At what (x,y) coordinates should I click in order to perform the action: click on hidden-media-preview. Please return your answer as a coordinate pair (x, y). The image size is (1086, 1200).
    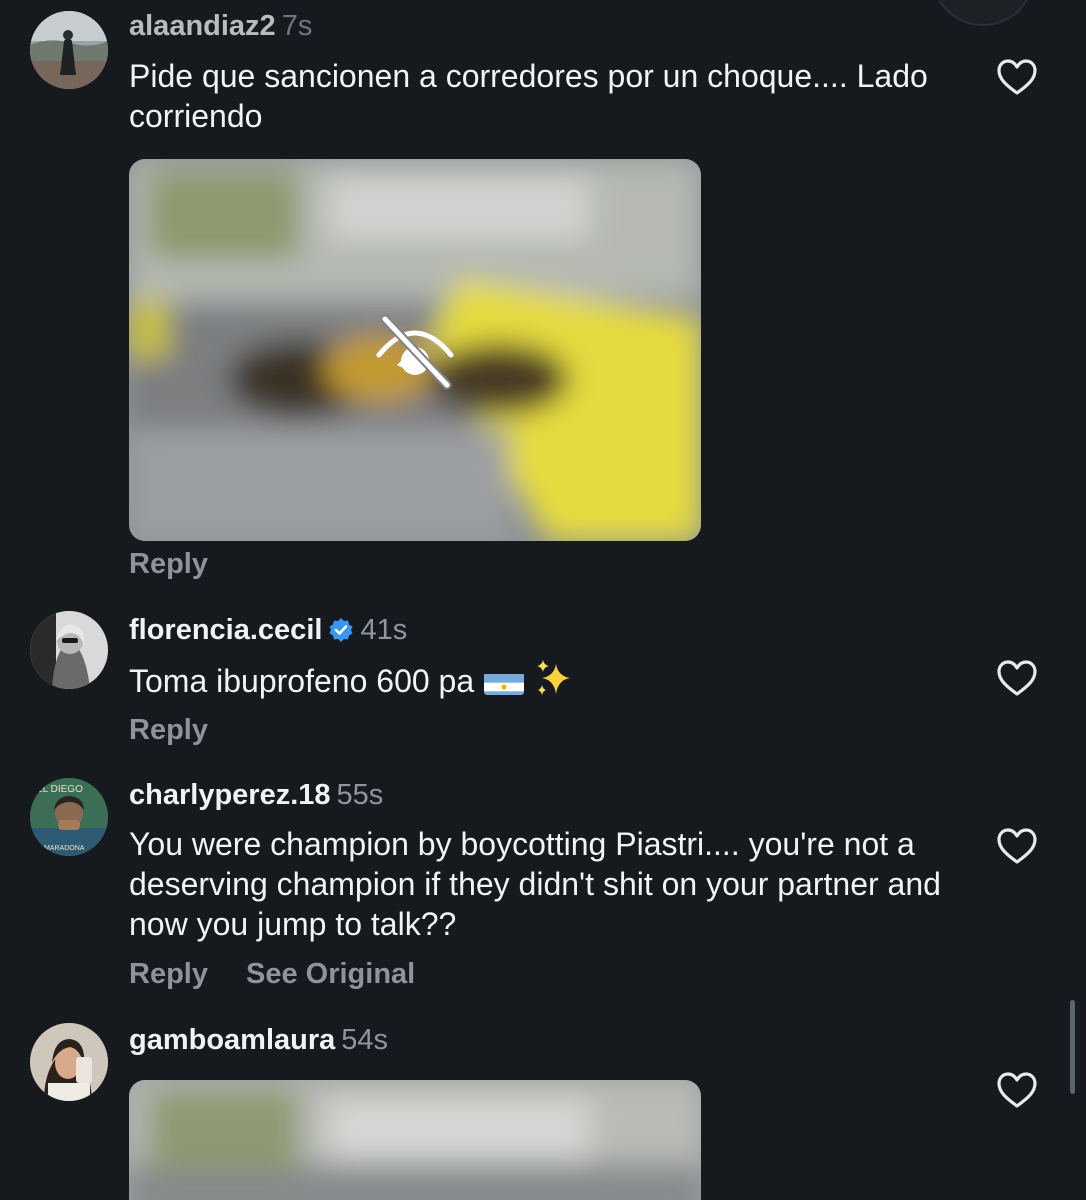
    Looking at the image, I should click on (415, 1140).